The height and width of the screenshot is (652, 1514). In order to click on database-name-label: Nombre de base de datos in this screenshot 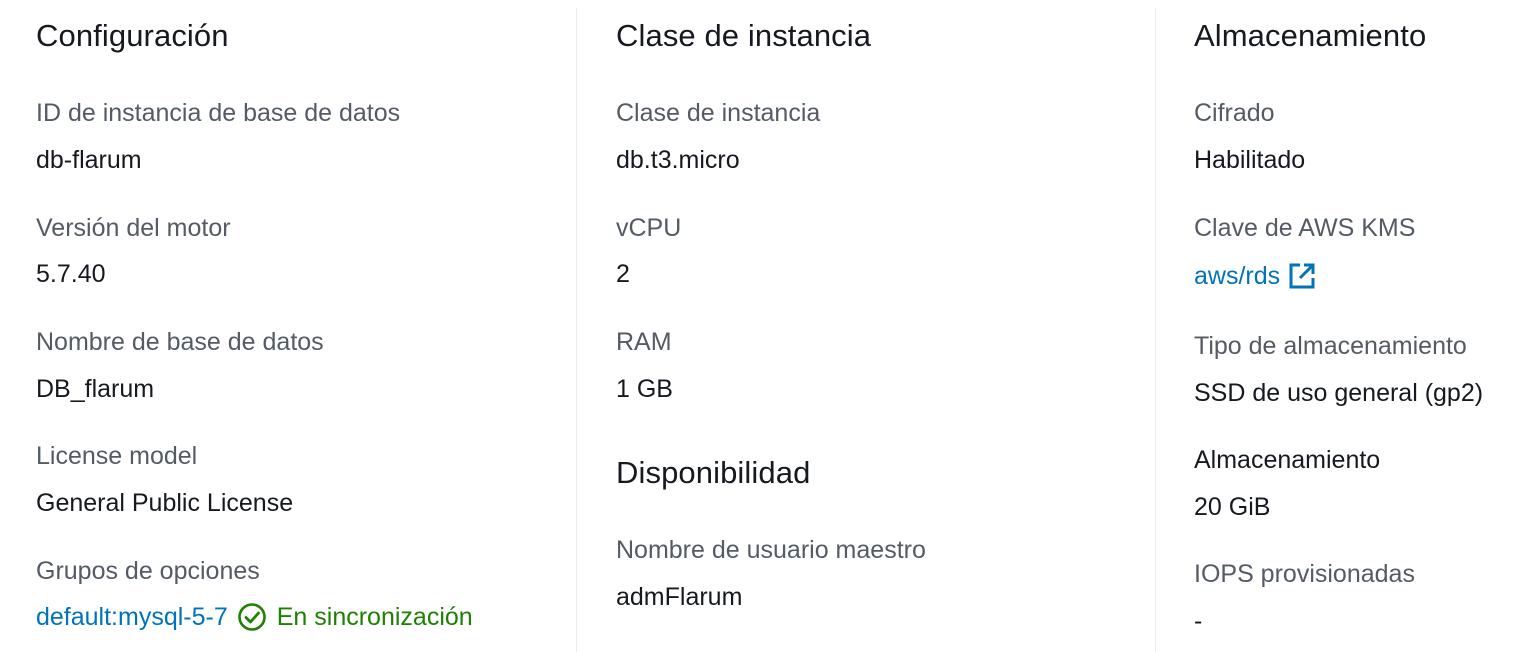, I will do `click(180, 342)`.